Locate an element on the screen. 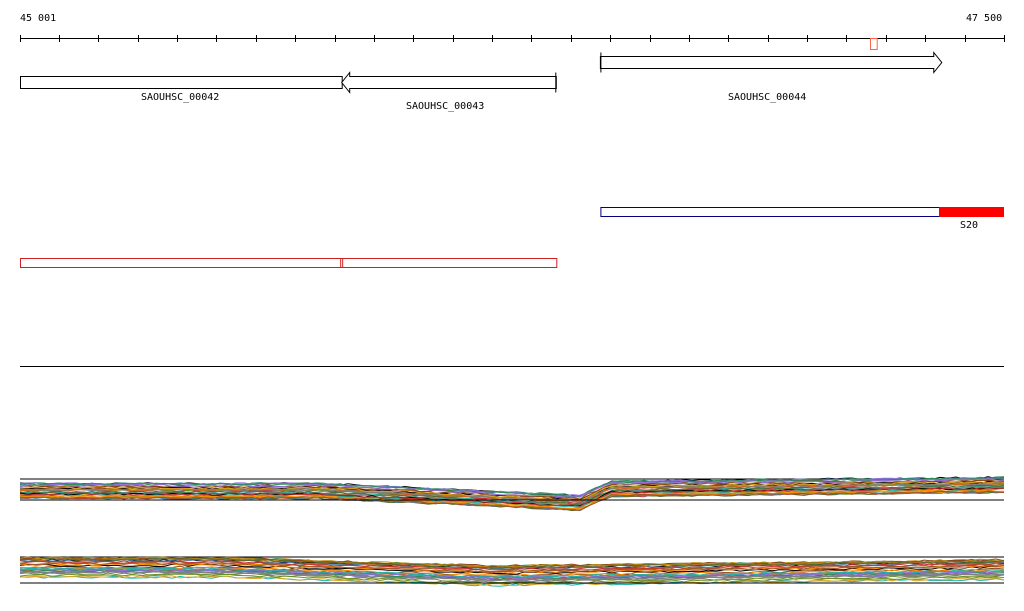 The width and height of the screenshot is (1024, 611). small-feature-marker is located at coordinates (874, 44).